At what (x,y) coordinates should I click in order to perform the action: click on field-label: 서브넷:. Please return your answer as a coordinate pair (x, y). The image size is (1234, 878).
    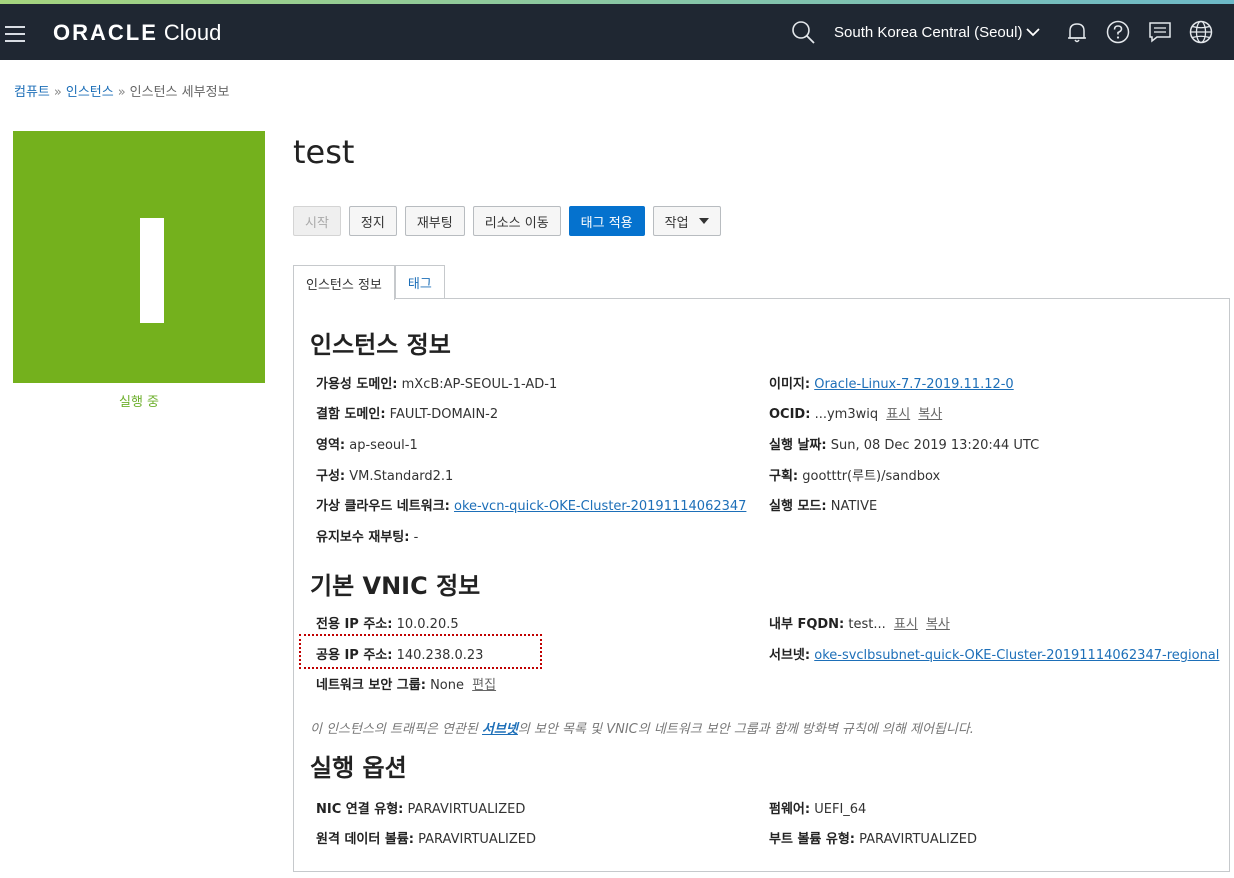
    Looking at the image, I should click on (790, 655).